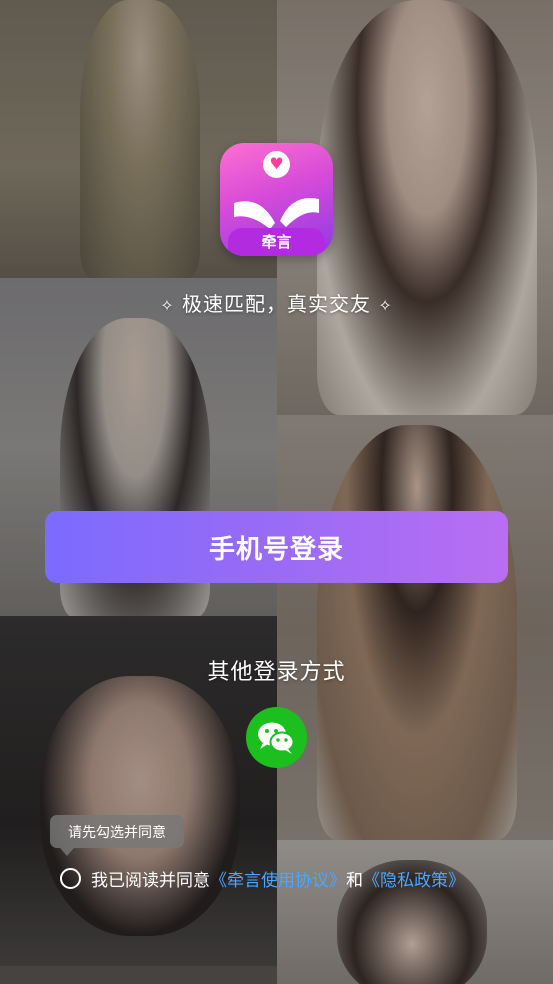 This screenshot has height=984, width=553. I want to click on wechat-login-button, so click(276, 737).